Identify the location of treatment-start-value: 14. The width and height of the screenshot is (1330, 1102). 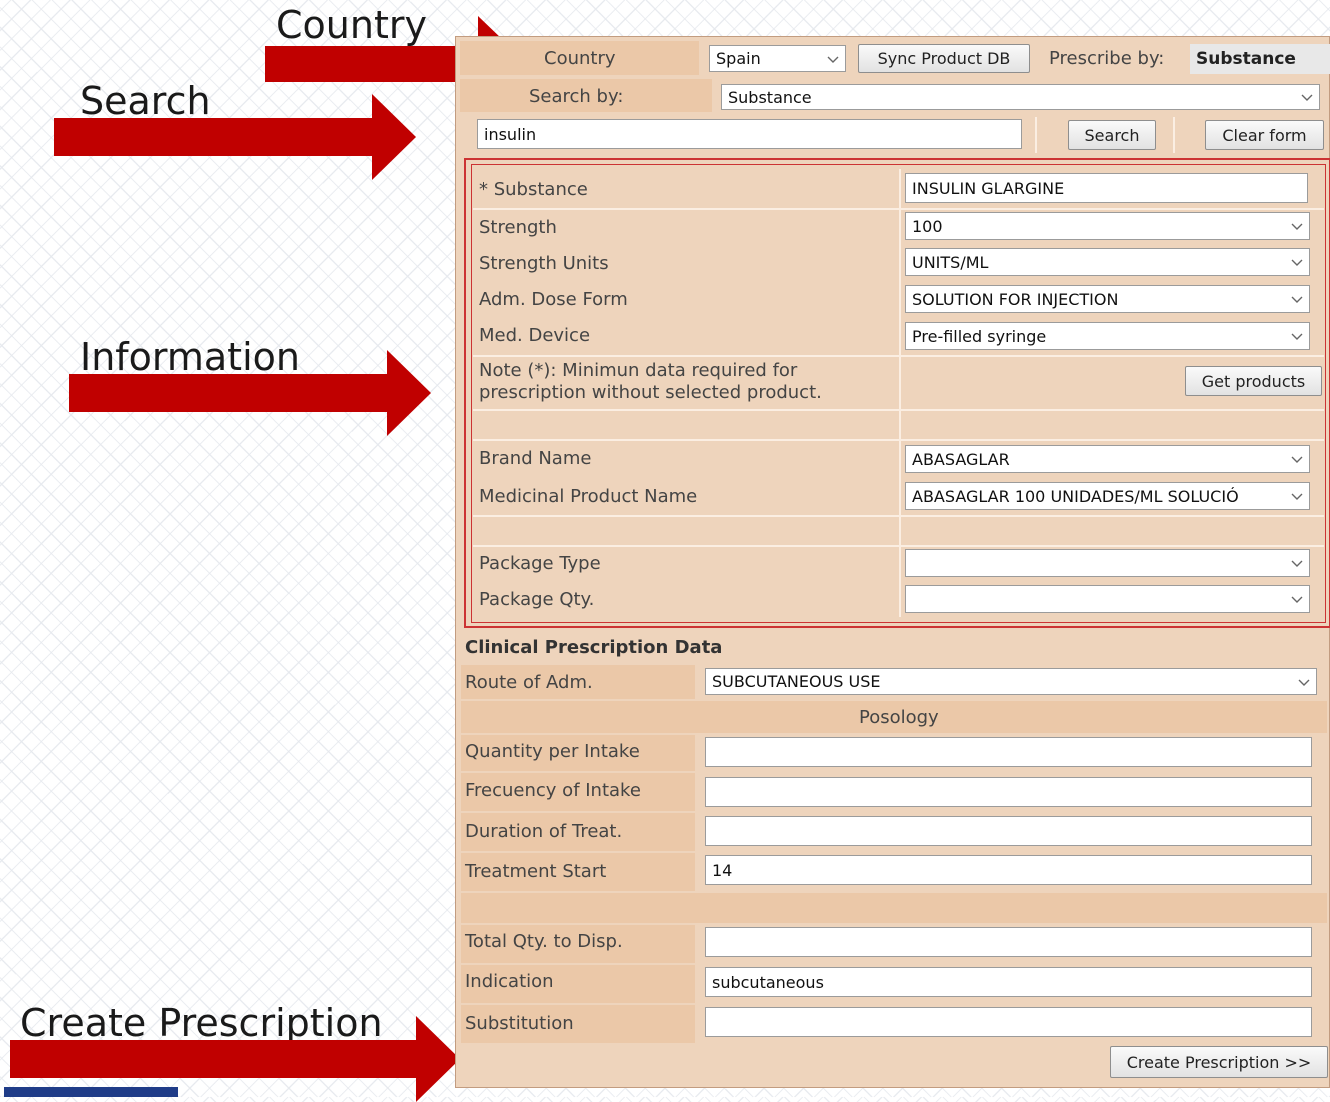
(722, 870).